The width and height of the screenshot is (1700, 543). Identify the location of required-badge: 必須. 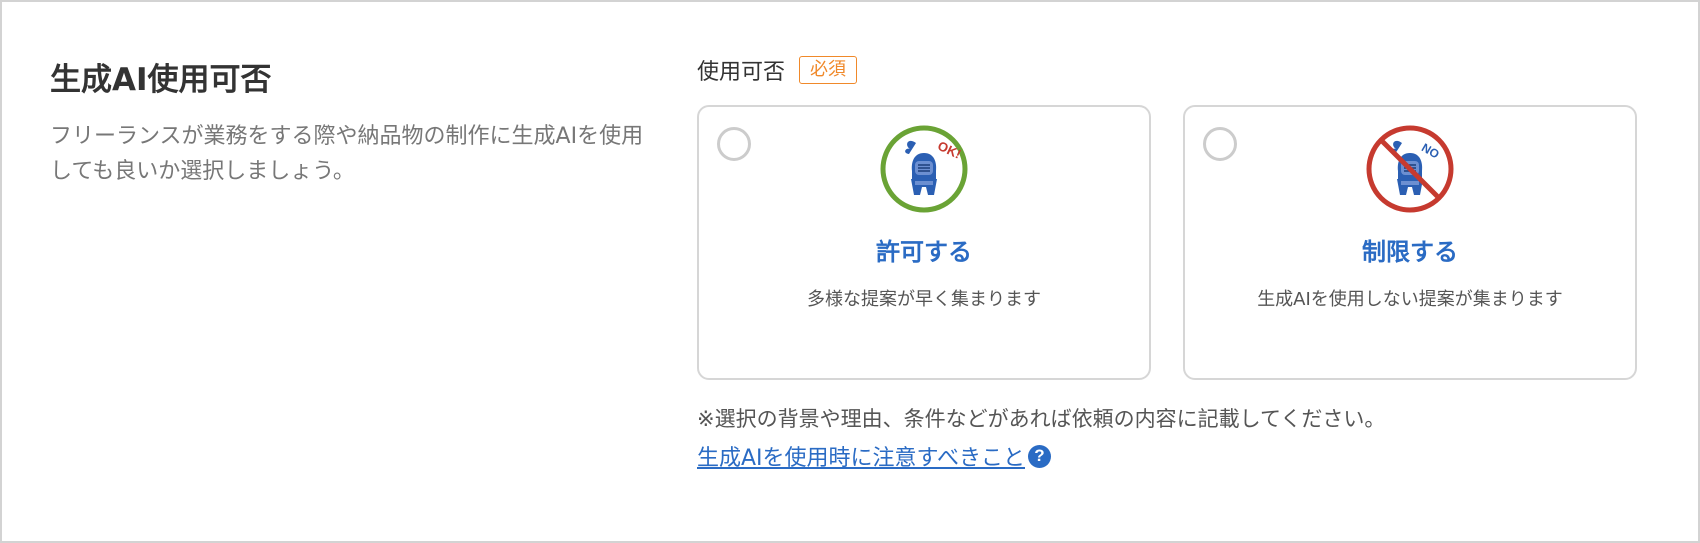
(828, 70).